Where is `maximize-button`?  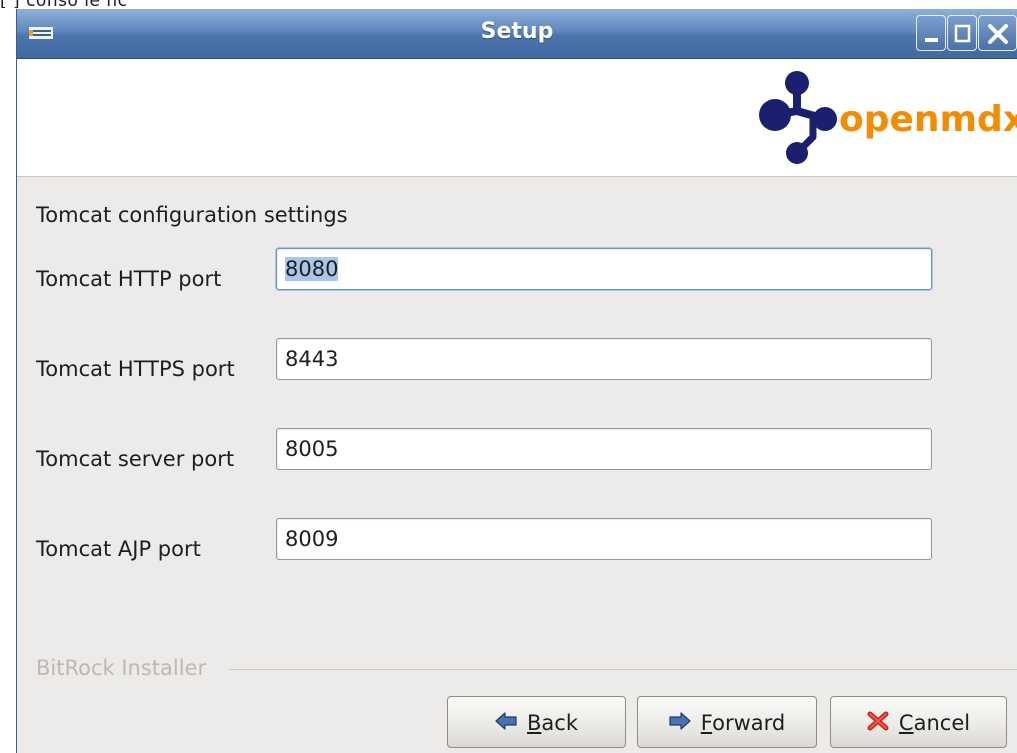 maximize-button is located at coordinates (962, 33).